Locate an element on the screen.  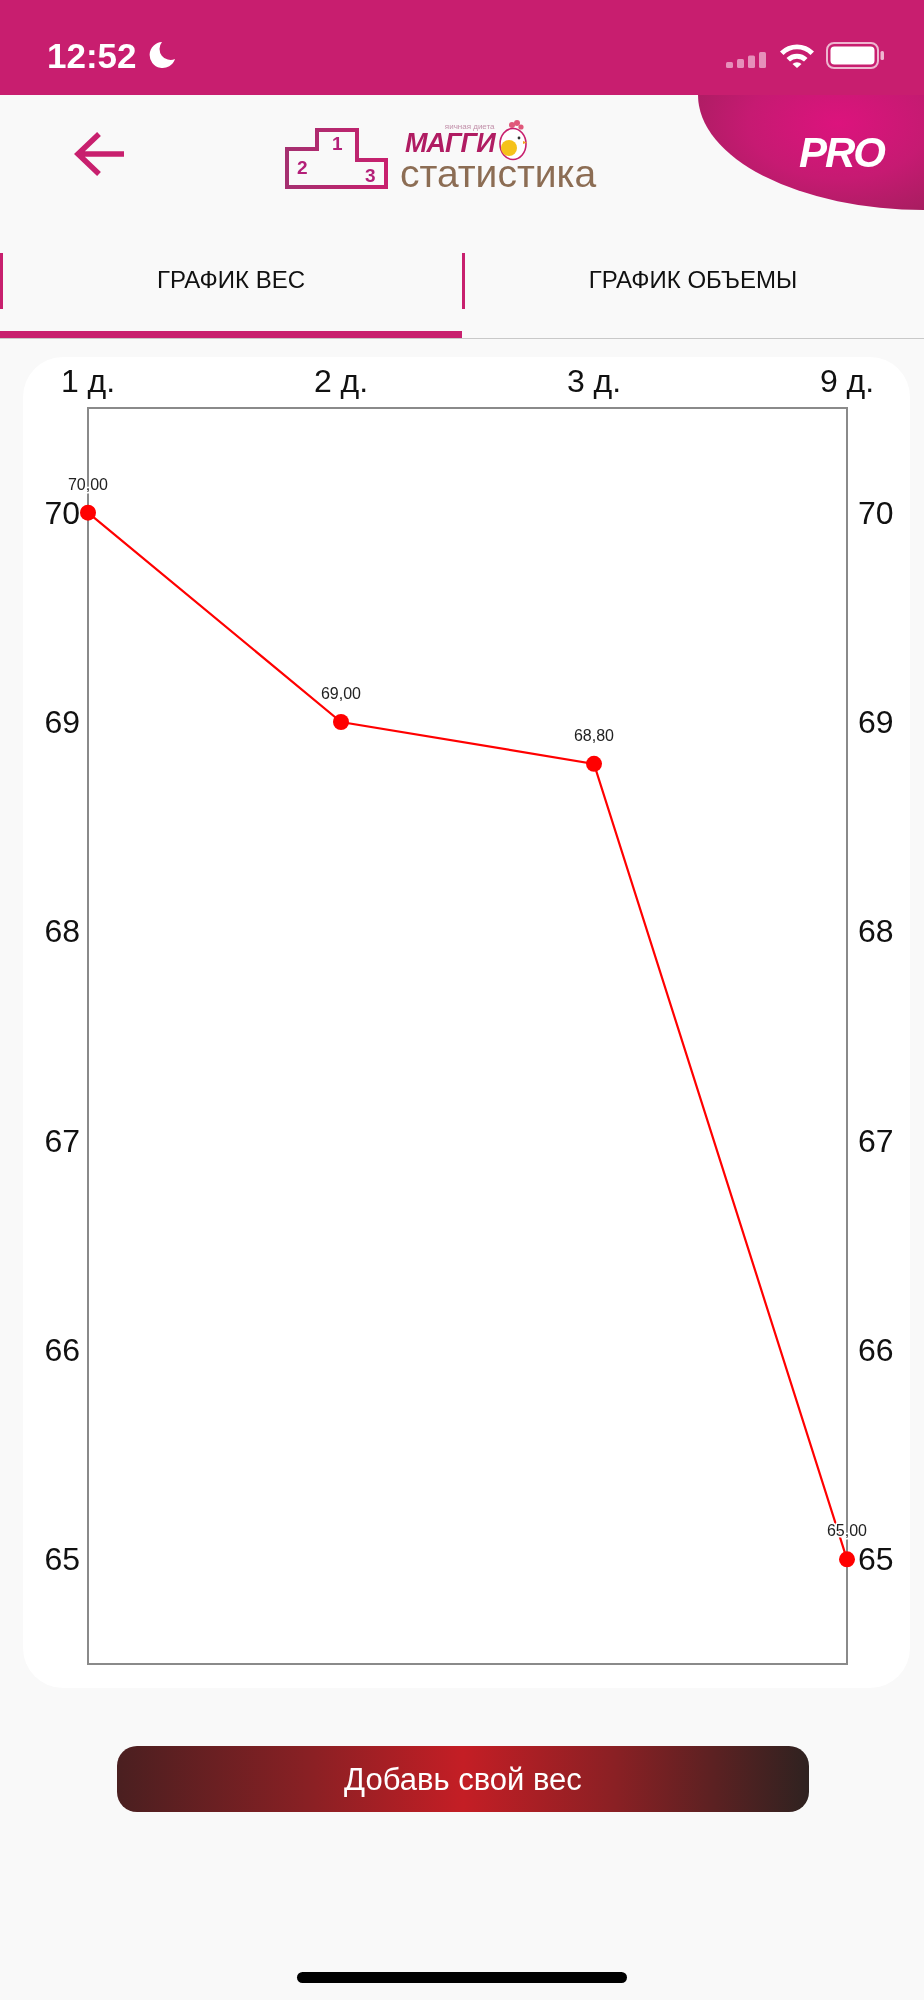
back-button is located at coordinates (99, 154).